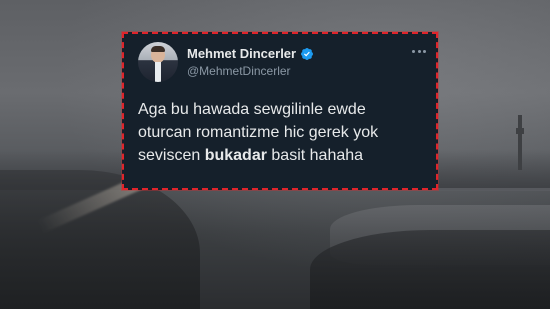  What do you see at coordinates (252, 109) in the screenshot?
I see `tweet-line-1: Aga bu hawada sewgilinle ewde` at bounding box center [252, 109].